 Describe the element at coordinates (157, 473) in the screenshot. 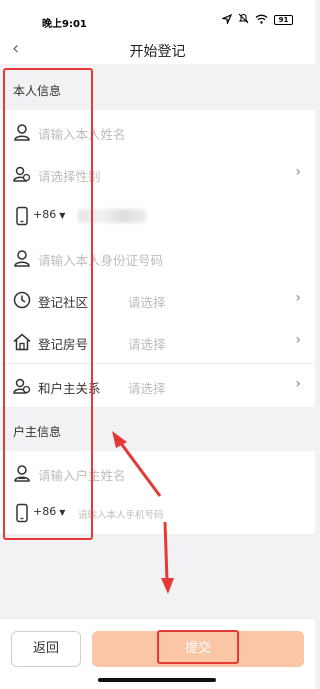

I see `owner-name-row: 请输入户主姓名` at that location.